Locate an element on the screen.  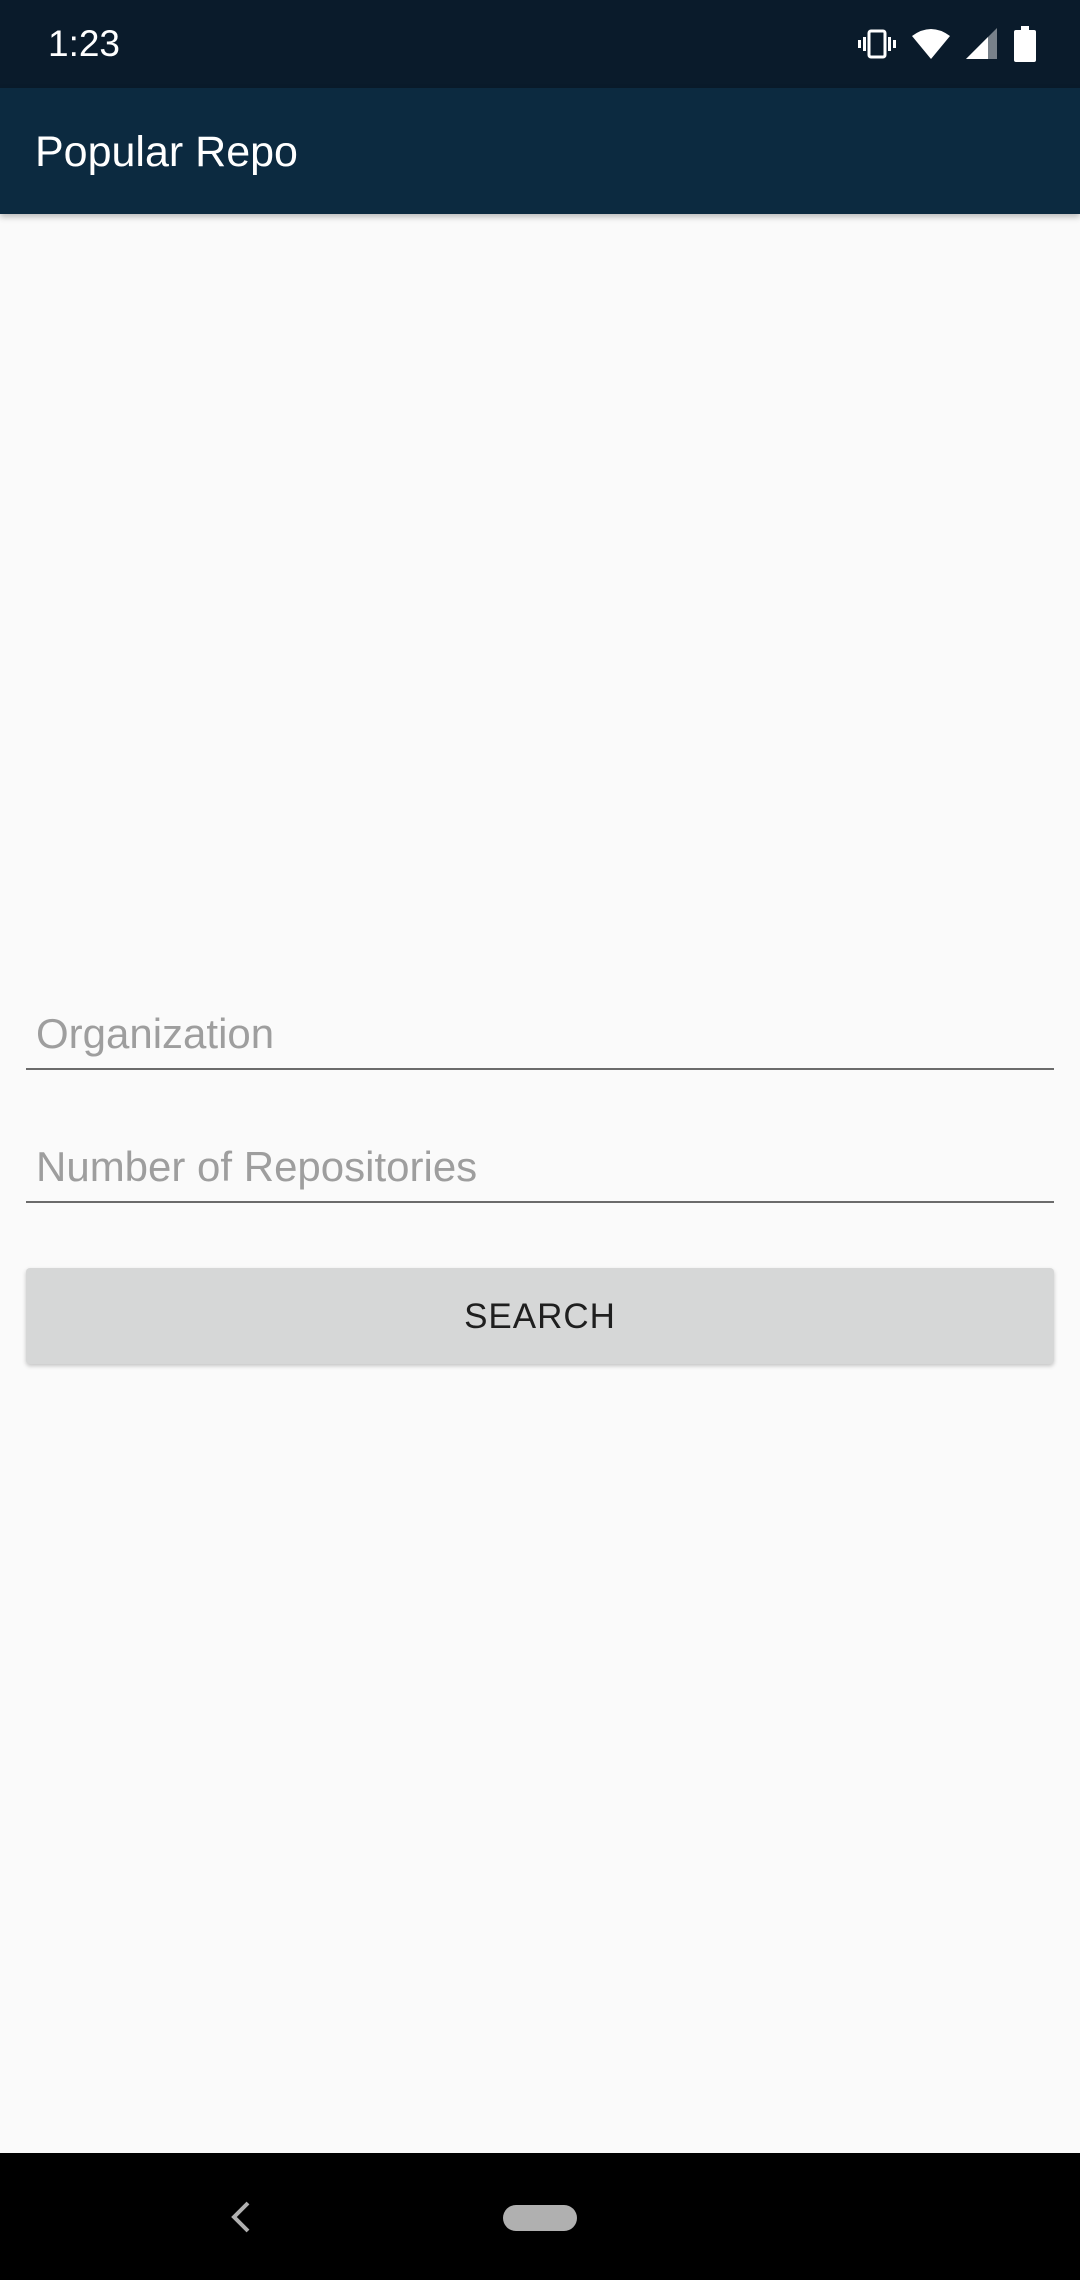
organization-input is located at coordinates (536, 1034).